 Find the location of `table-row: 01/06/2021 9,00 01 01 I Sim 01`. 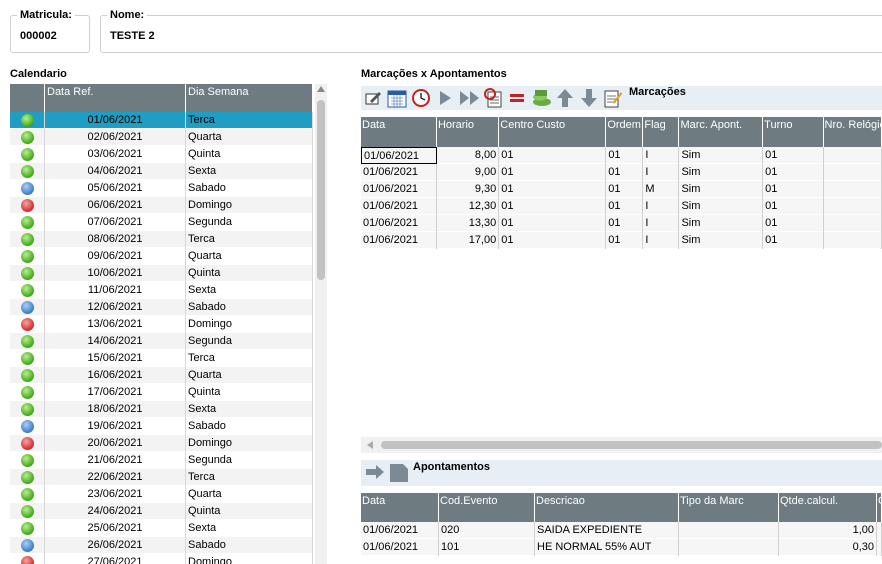

table-row: 01/06/2021 9,00 01 01 I Sim 01 is located at coordinates (621, 172).